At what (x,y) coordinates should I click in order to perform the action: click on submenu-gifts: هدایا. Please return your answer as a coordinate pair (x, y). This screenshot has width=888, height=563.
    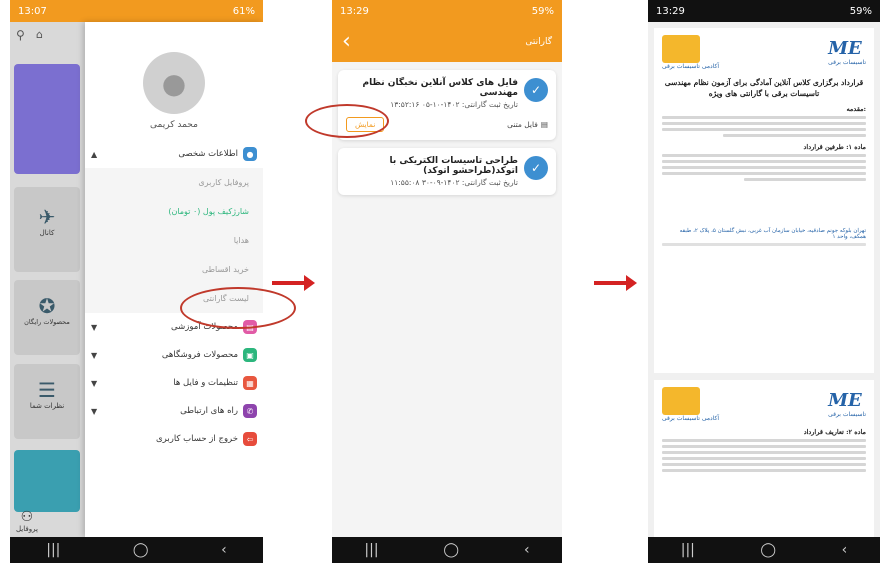
    Looking at the image, I should click on (174, 240).